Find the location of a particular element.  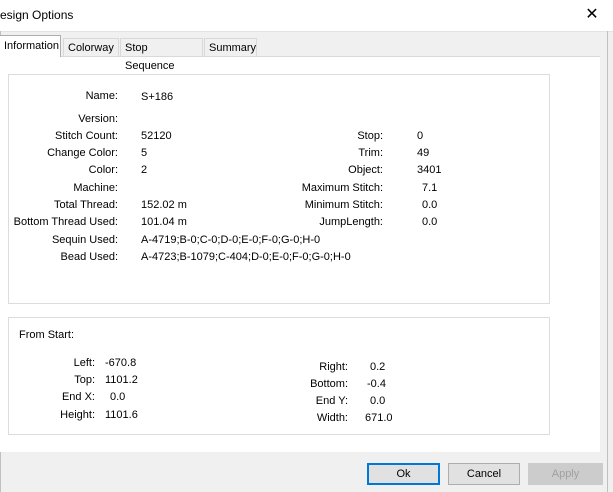

height-label: Height: is located at coordinates (77, 415).